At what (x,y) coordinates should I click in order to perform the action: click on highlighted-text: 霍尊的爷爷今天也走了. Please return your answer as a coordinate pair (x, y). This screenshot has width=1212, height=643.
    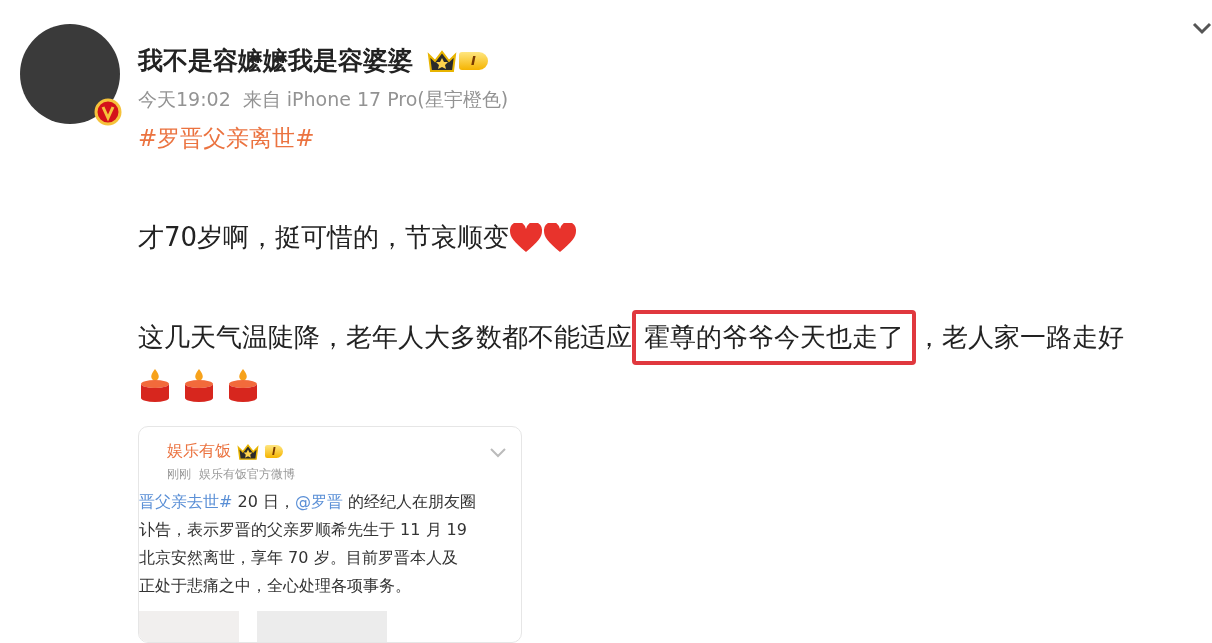
    Looking at the image, I should click on (774, 337).